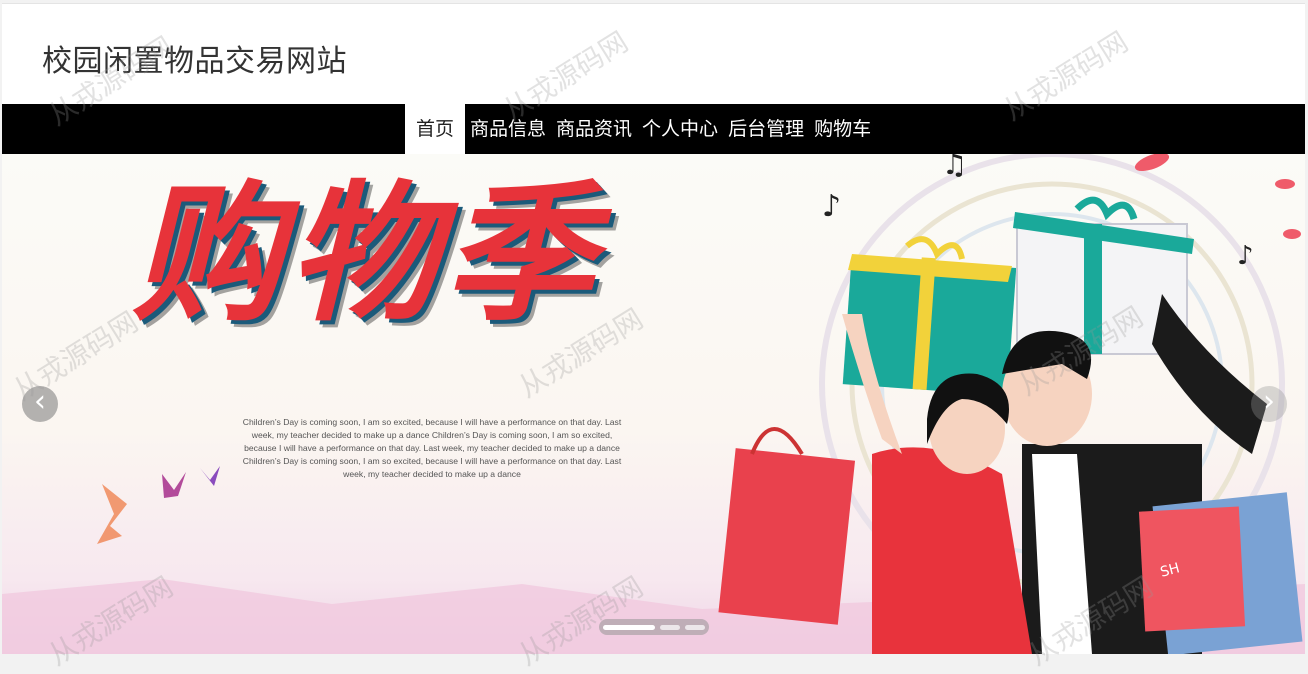 The height and width of the screenshot is (674, 1308). Describe the element at coordinates (435, 129) in the screenshot. I see `nav-item-home: 首页` at that location.